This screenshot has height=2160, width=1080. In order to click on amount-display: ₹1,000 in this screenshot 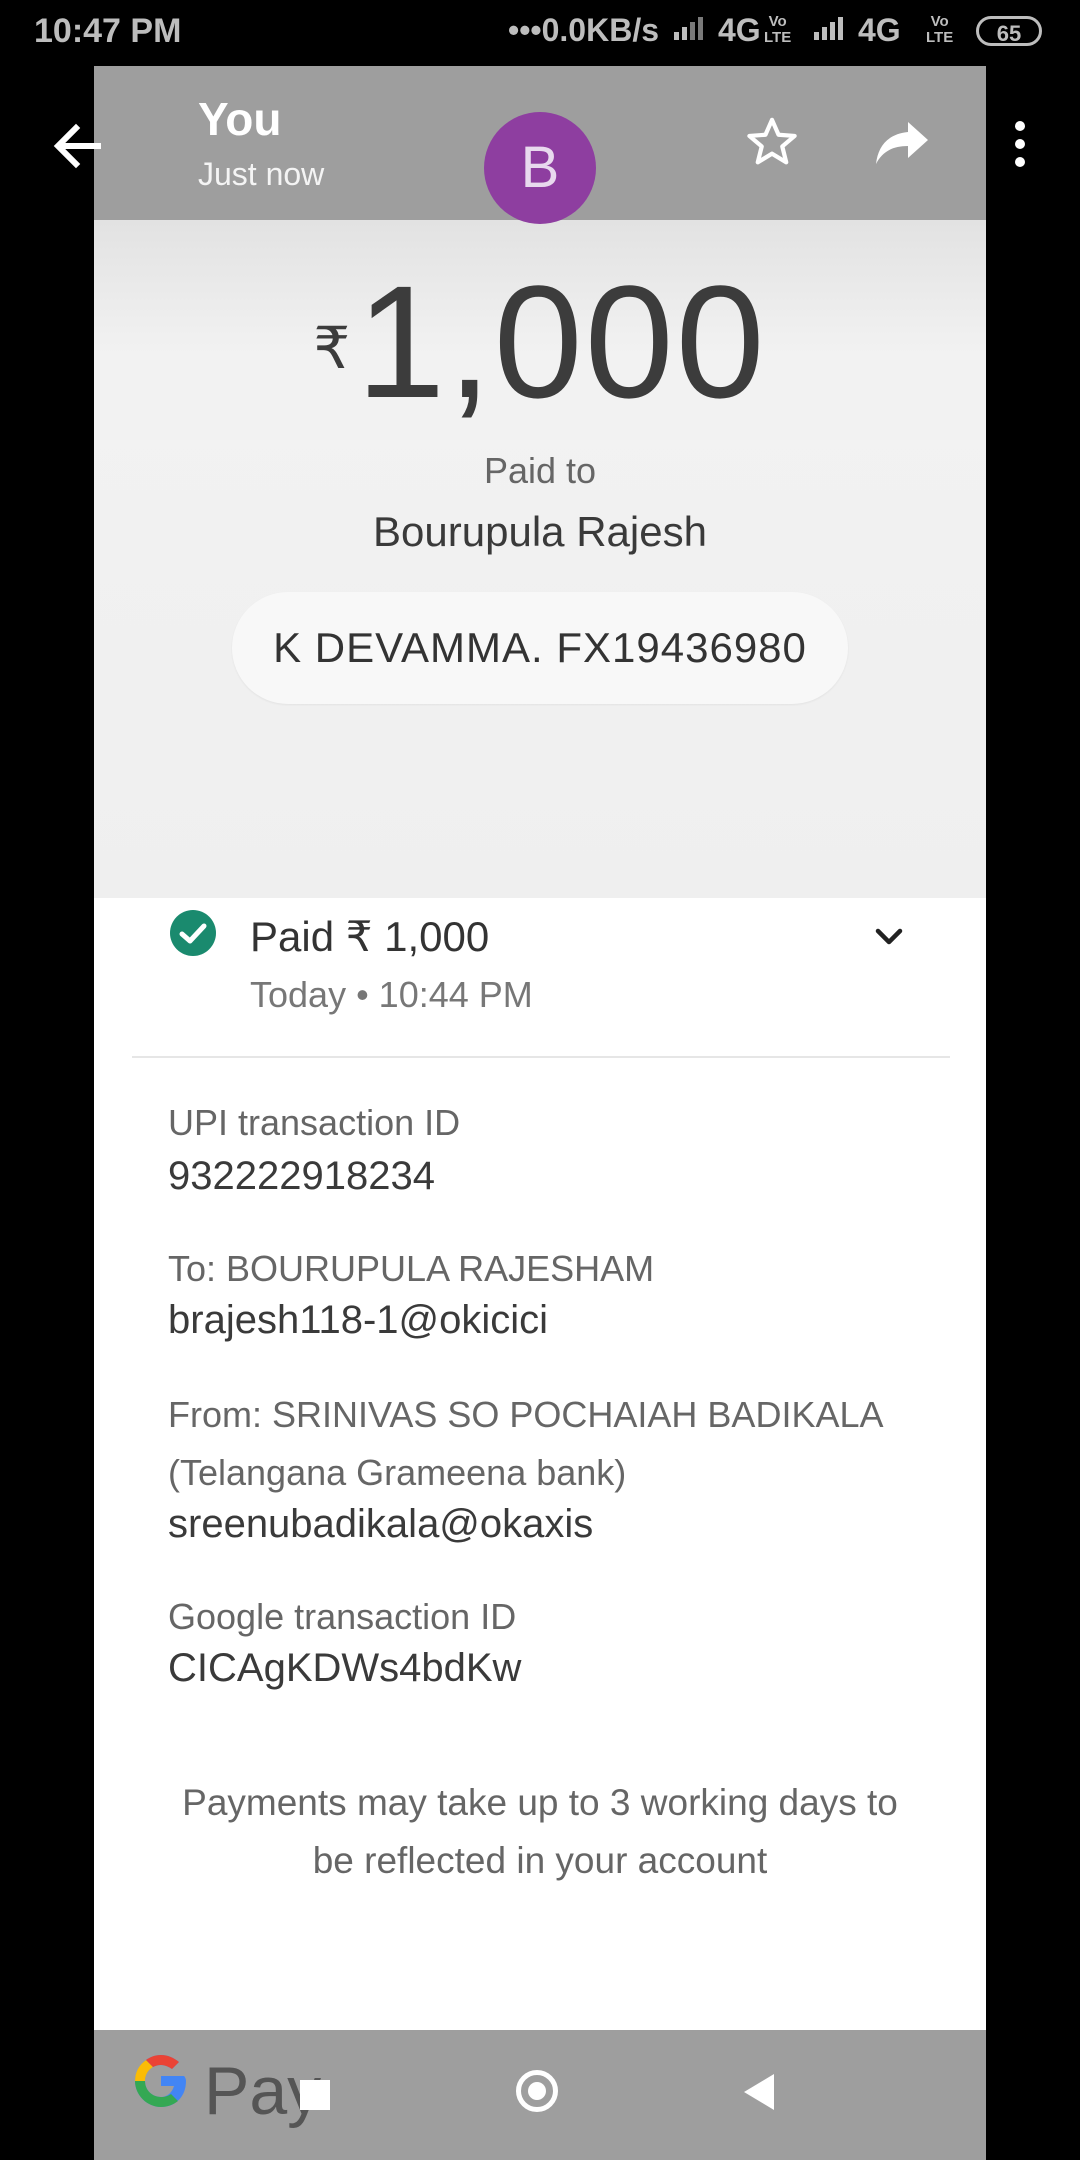, I will do `click(540, 342)`.